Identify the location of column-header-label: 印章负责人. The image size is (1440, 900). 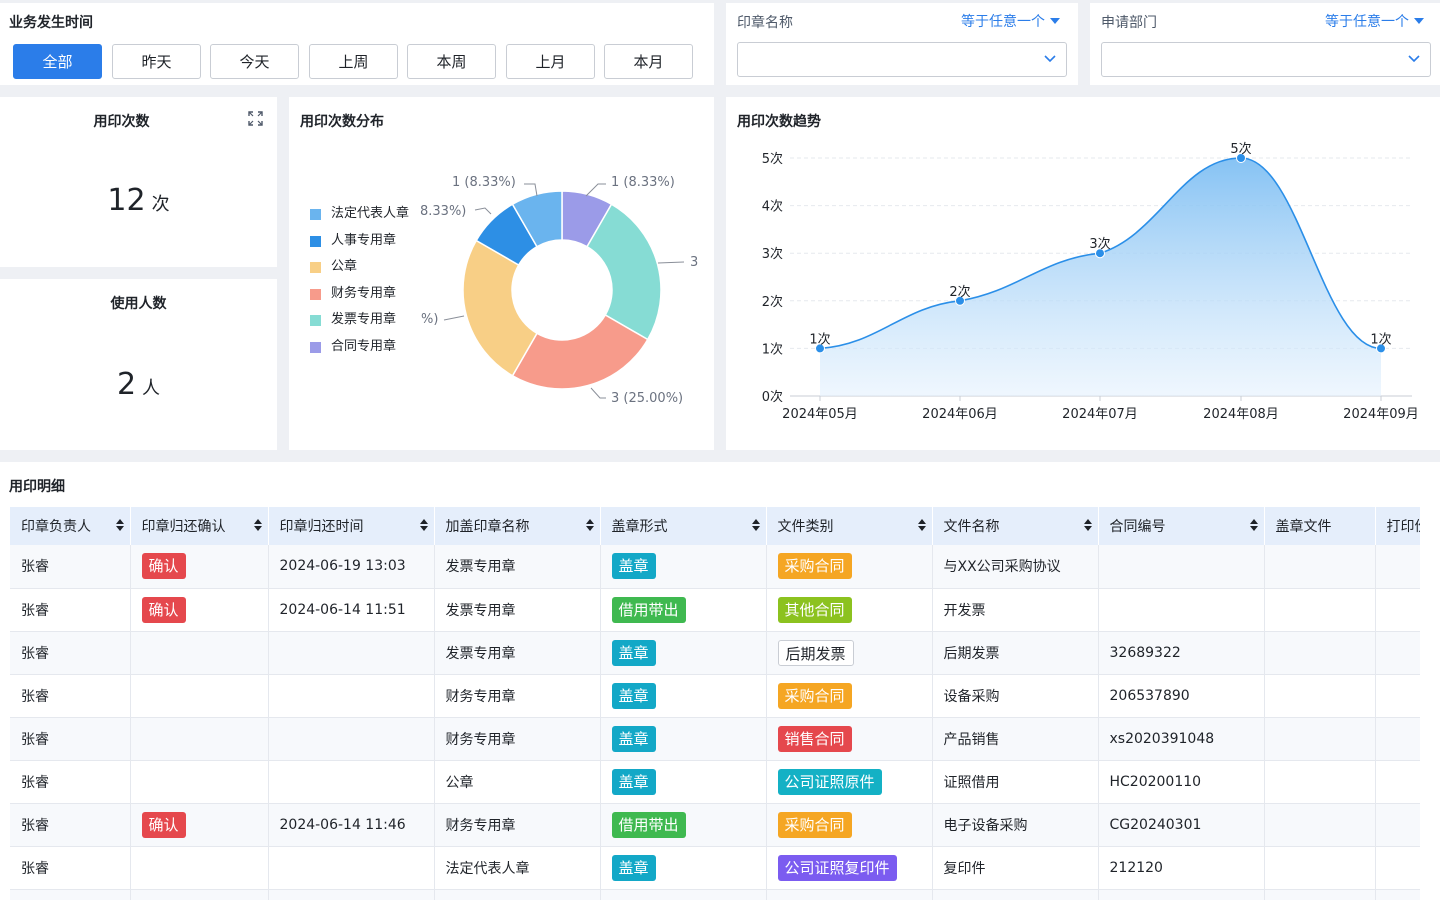
(56, 527).